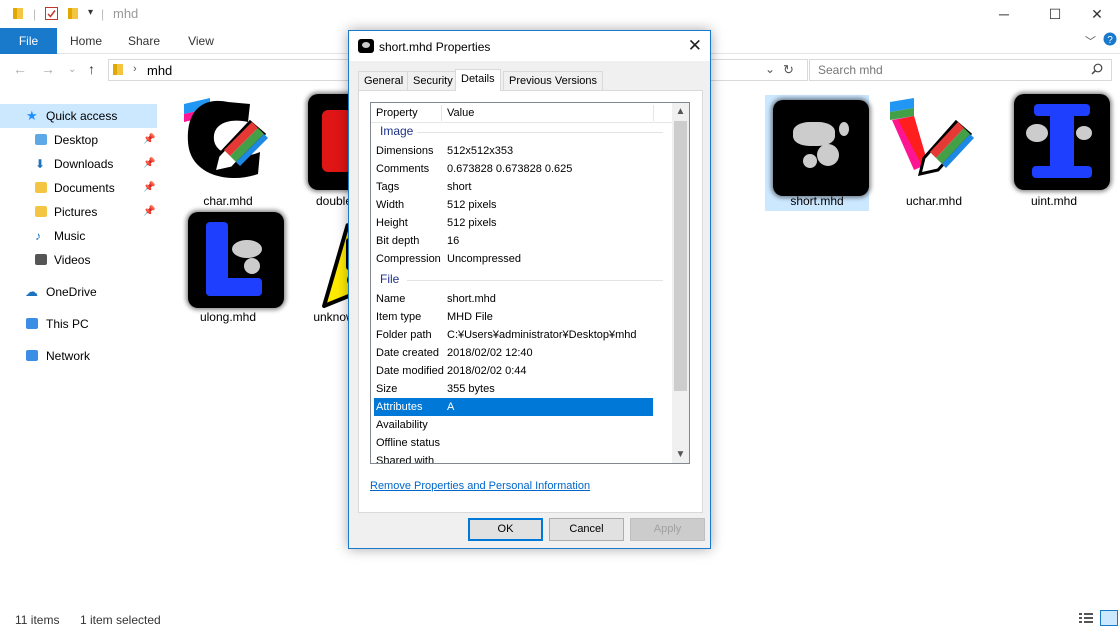 This screenshot has width=1120, height=632. What do you see at coordinates (78, 356) in the screenshot?
I see `sidebar-item-network: Network` at bounding box center [78, 356].